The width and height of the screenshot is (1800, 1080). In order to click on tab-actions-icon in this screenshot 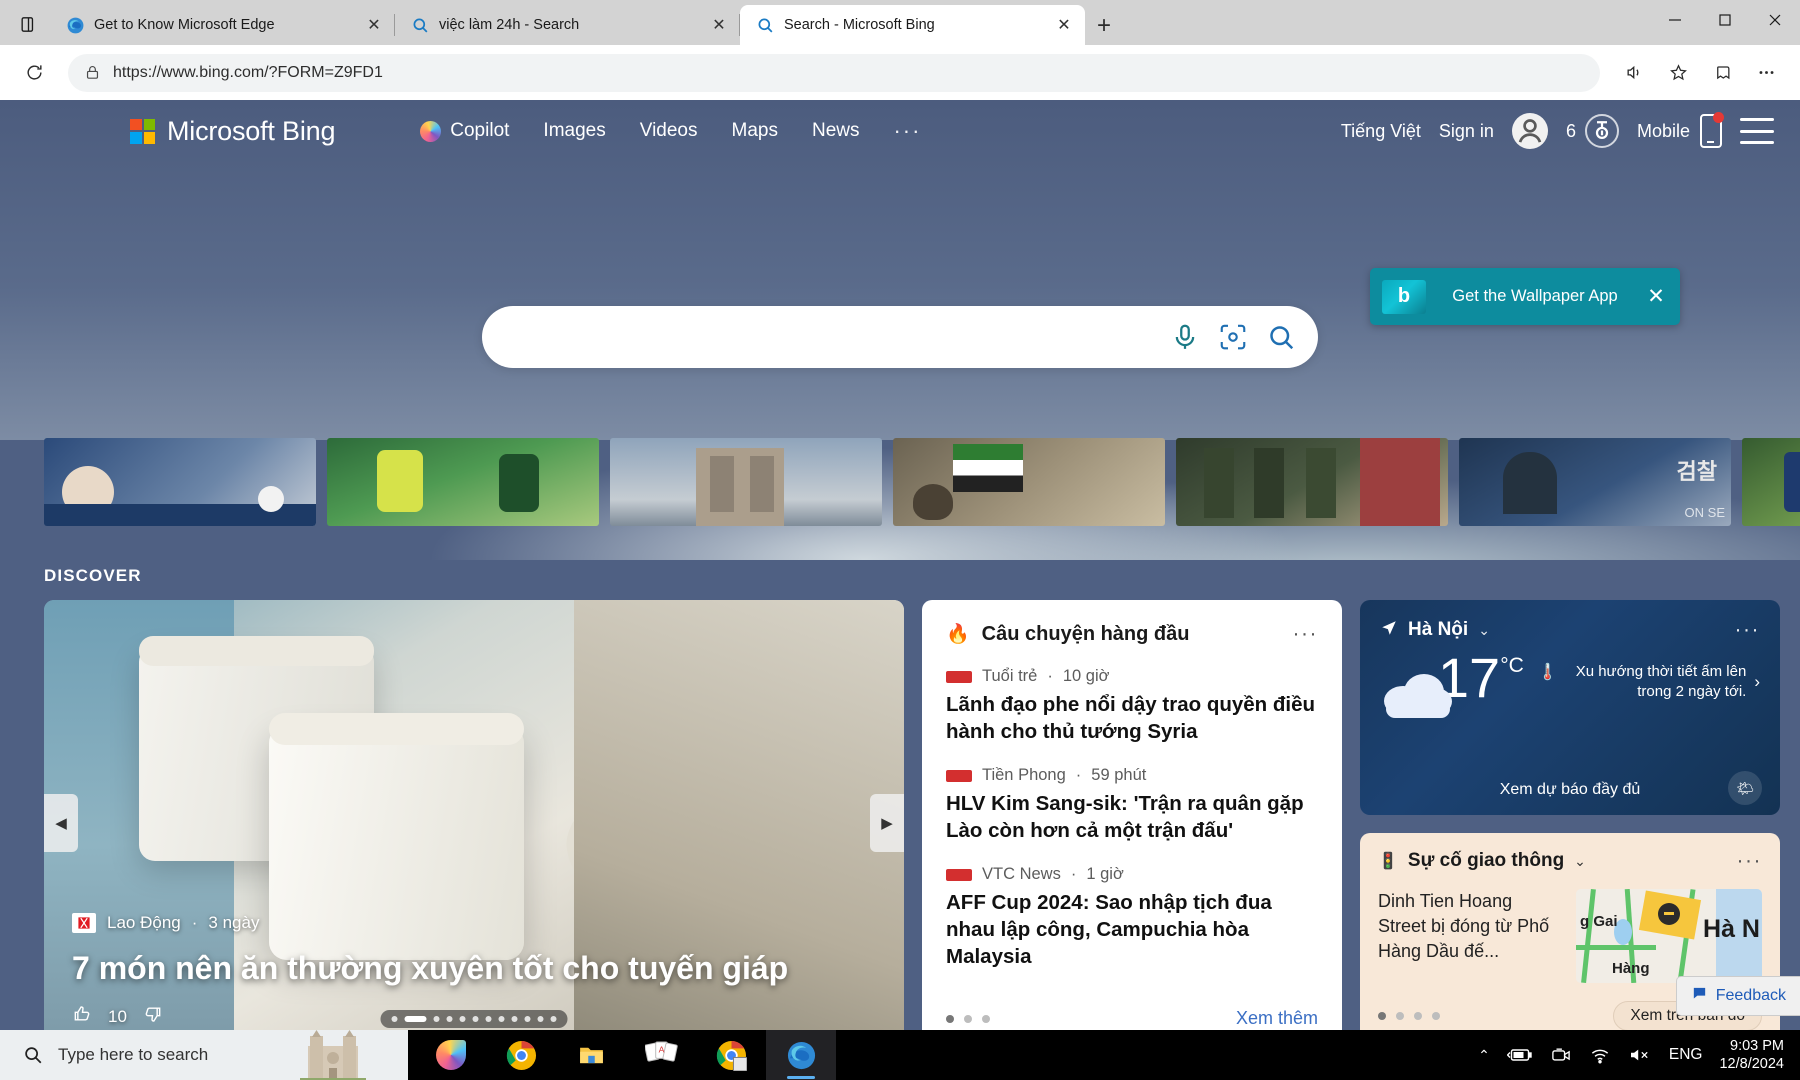, I will do `click(28, 24)`.